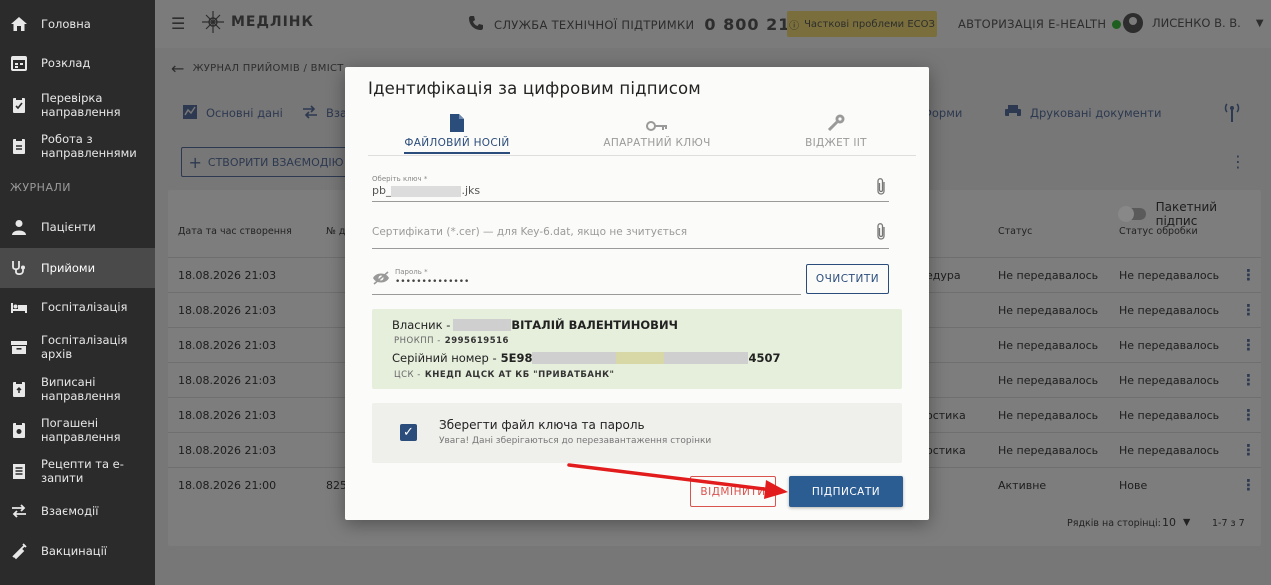  Describe the element at coordinates (68, 268) in the screenshot. I see `sidebar-item-label: Прийоми` at that location.